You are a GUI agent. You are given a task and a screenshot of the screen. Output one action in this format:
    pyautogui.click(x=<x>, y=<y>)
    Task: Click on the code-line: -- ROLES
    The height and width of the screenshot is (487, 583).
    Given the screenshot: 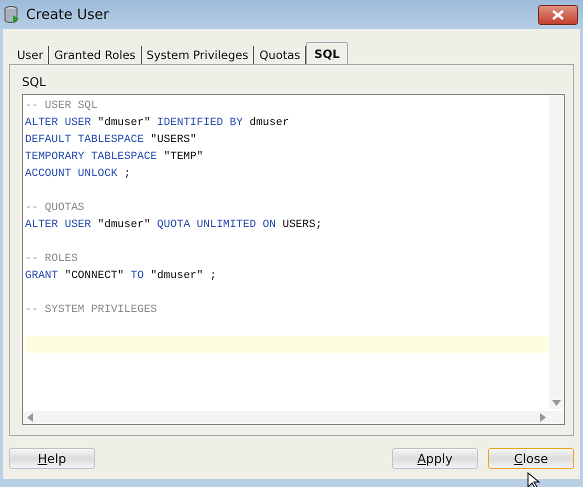 What is the action you would take?
    pyautogui.click(x=52, y=259)
    